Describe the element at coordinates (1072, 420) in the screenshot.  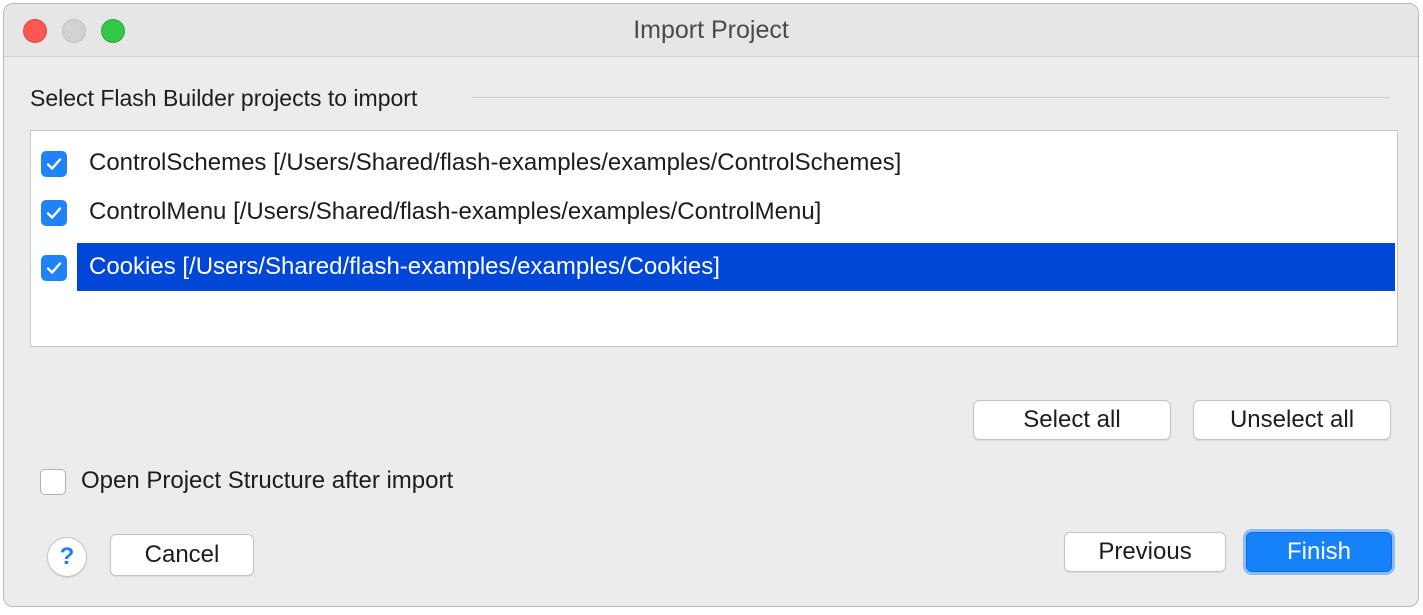
I see `select-all-button: Select all` at that location.